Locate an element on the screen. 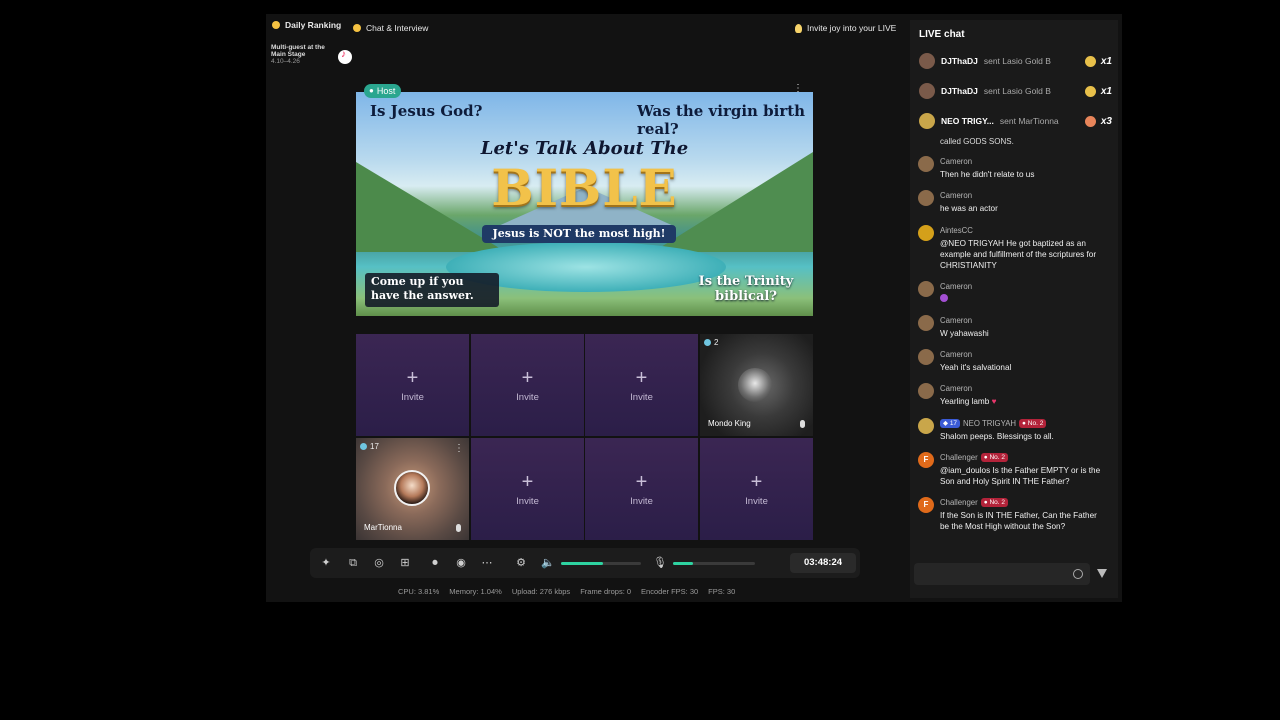  event-dates: 4.10–4.26 is located at coordinates (285, 61).